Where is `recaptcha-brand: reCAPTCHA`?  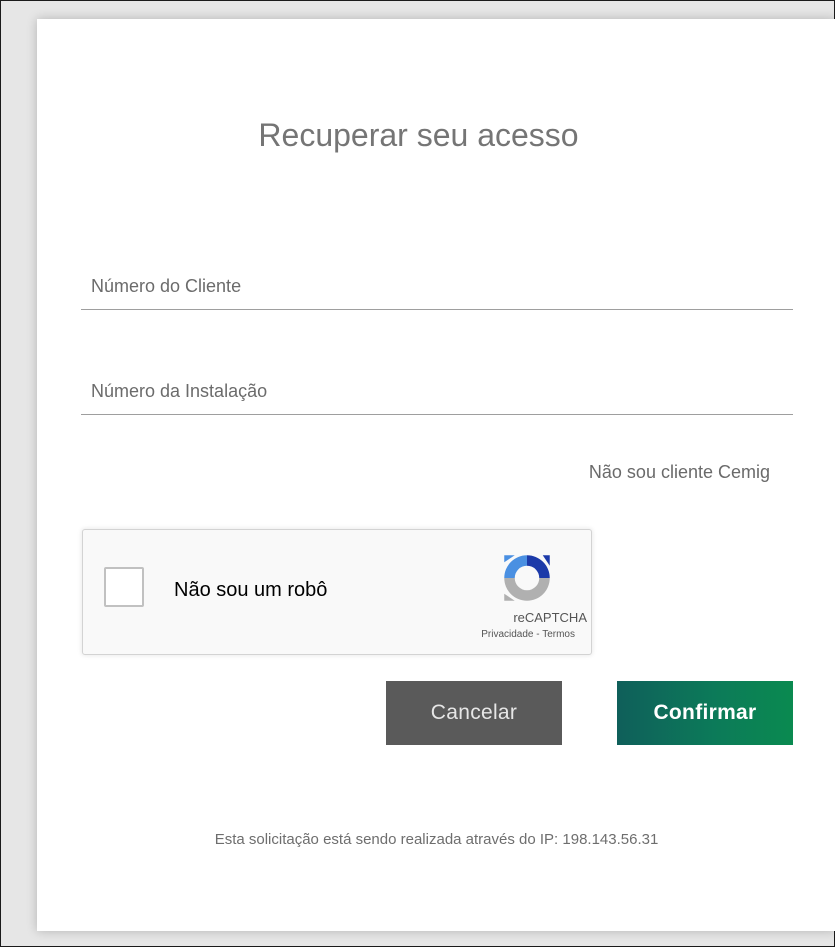
recaptcha-brand: reCAPTCHA is located at coordinates (550, 617).